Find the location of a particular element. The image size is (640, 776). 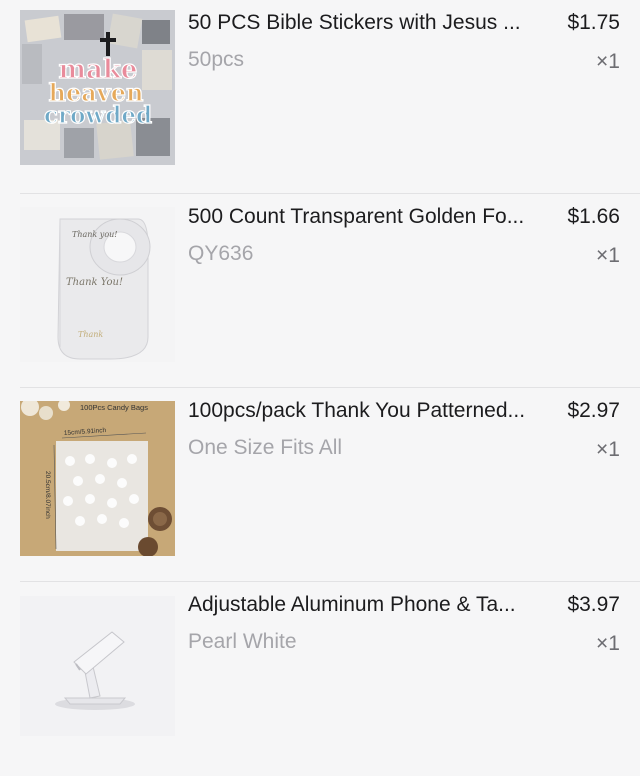

product-thumbnail-stickers: make heaven crowded is located at coordinates (97, 87).